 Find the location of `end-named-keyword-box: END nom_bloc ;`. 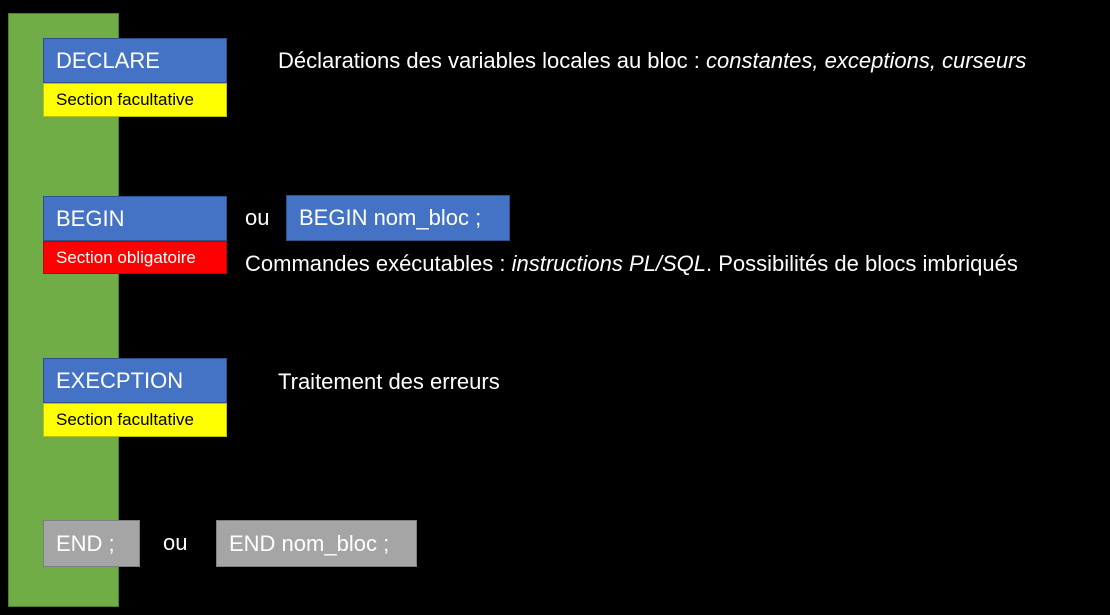

end-named-keyword-box: END nom_bloc ; is located at coordinates (316, 543).